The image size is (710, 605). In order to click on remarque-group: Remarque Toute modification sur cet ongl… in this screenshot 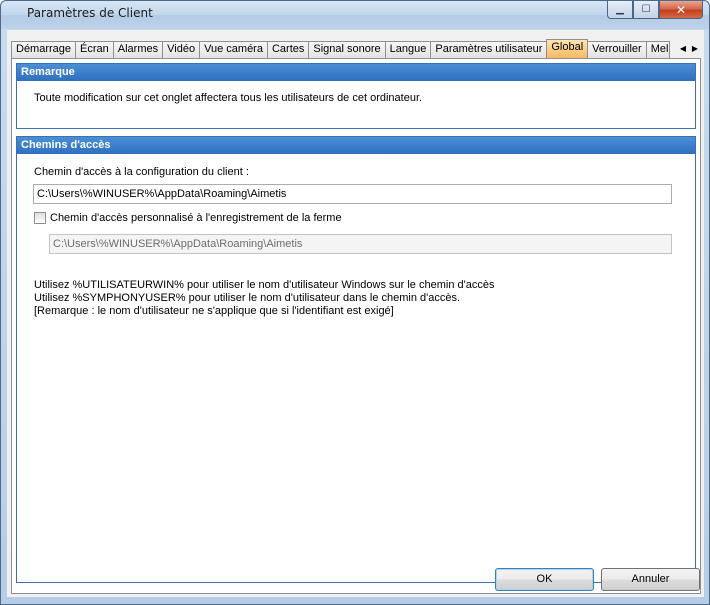, I will do `click(356, 96)`.